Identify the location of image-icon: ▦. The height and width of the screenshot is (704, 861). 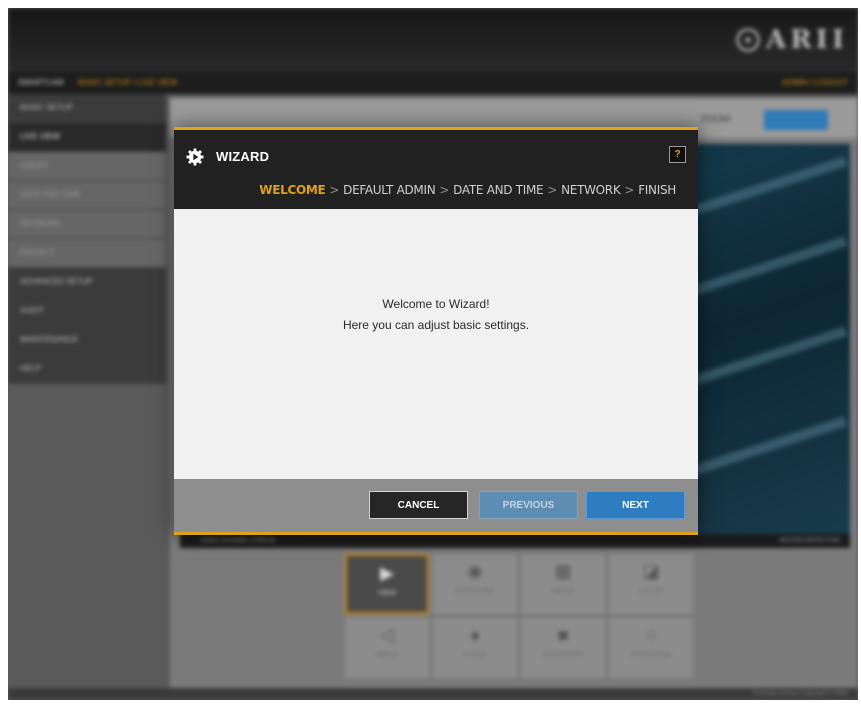
(563, 571).